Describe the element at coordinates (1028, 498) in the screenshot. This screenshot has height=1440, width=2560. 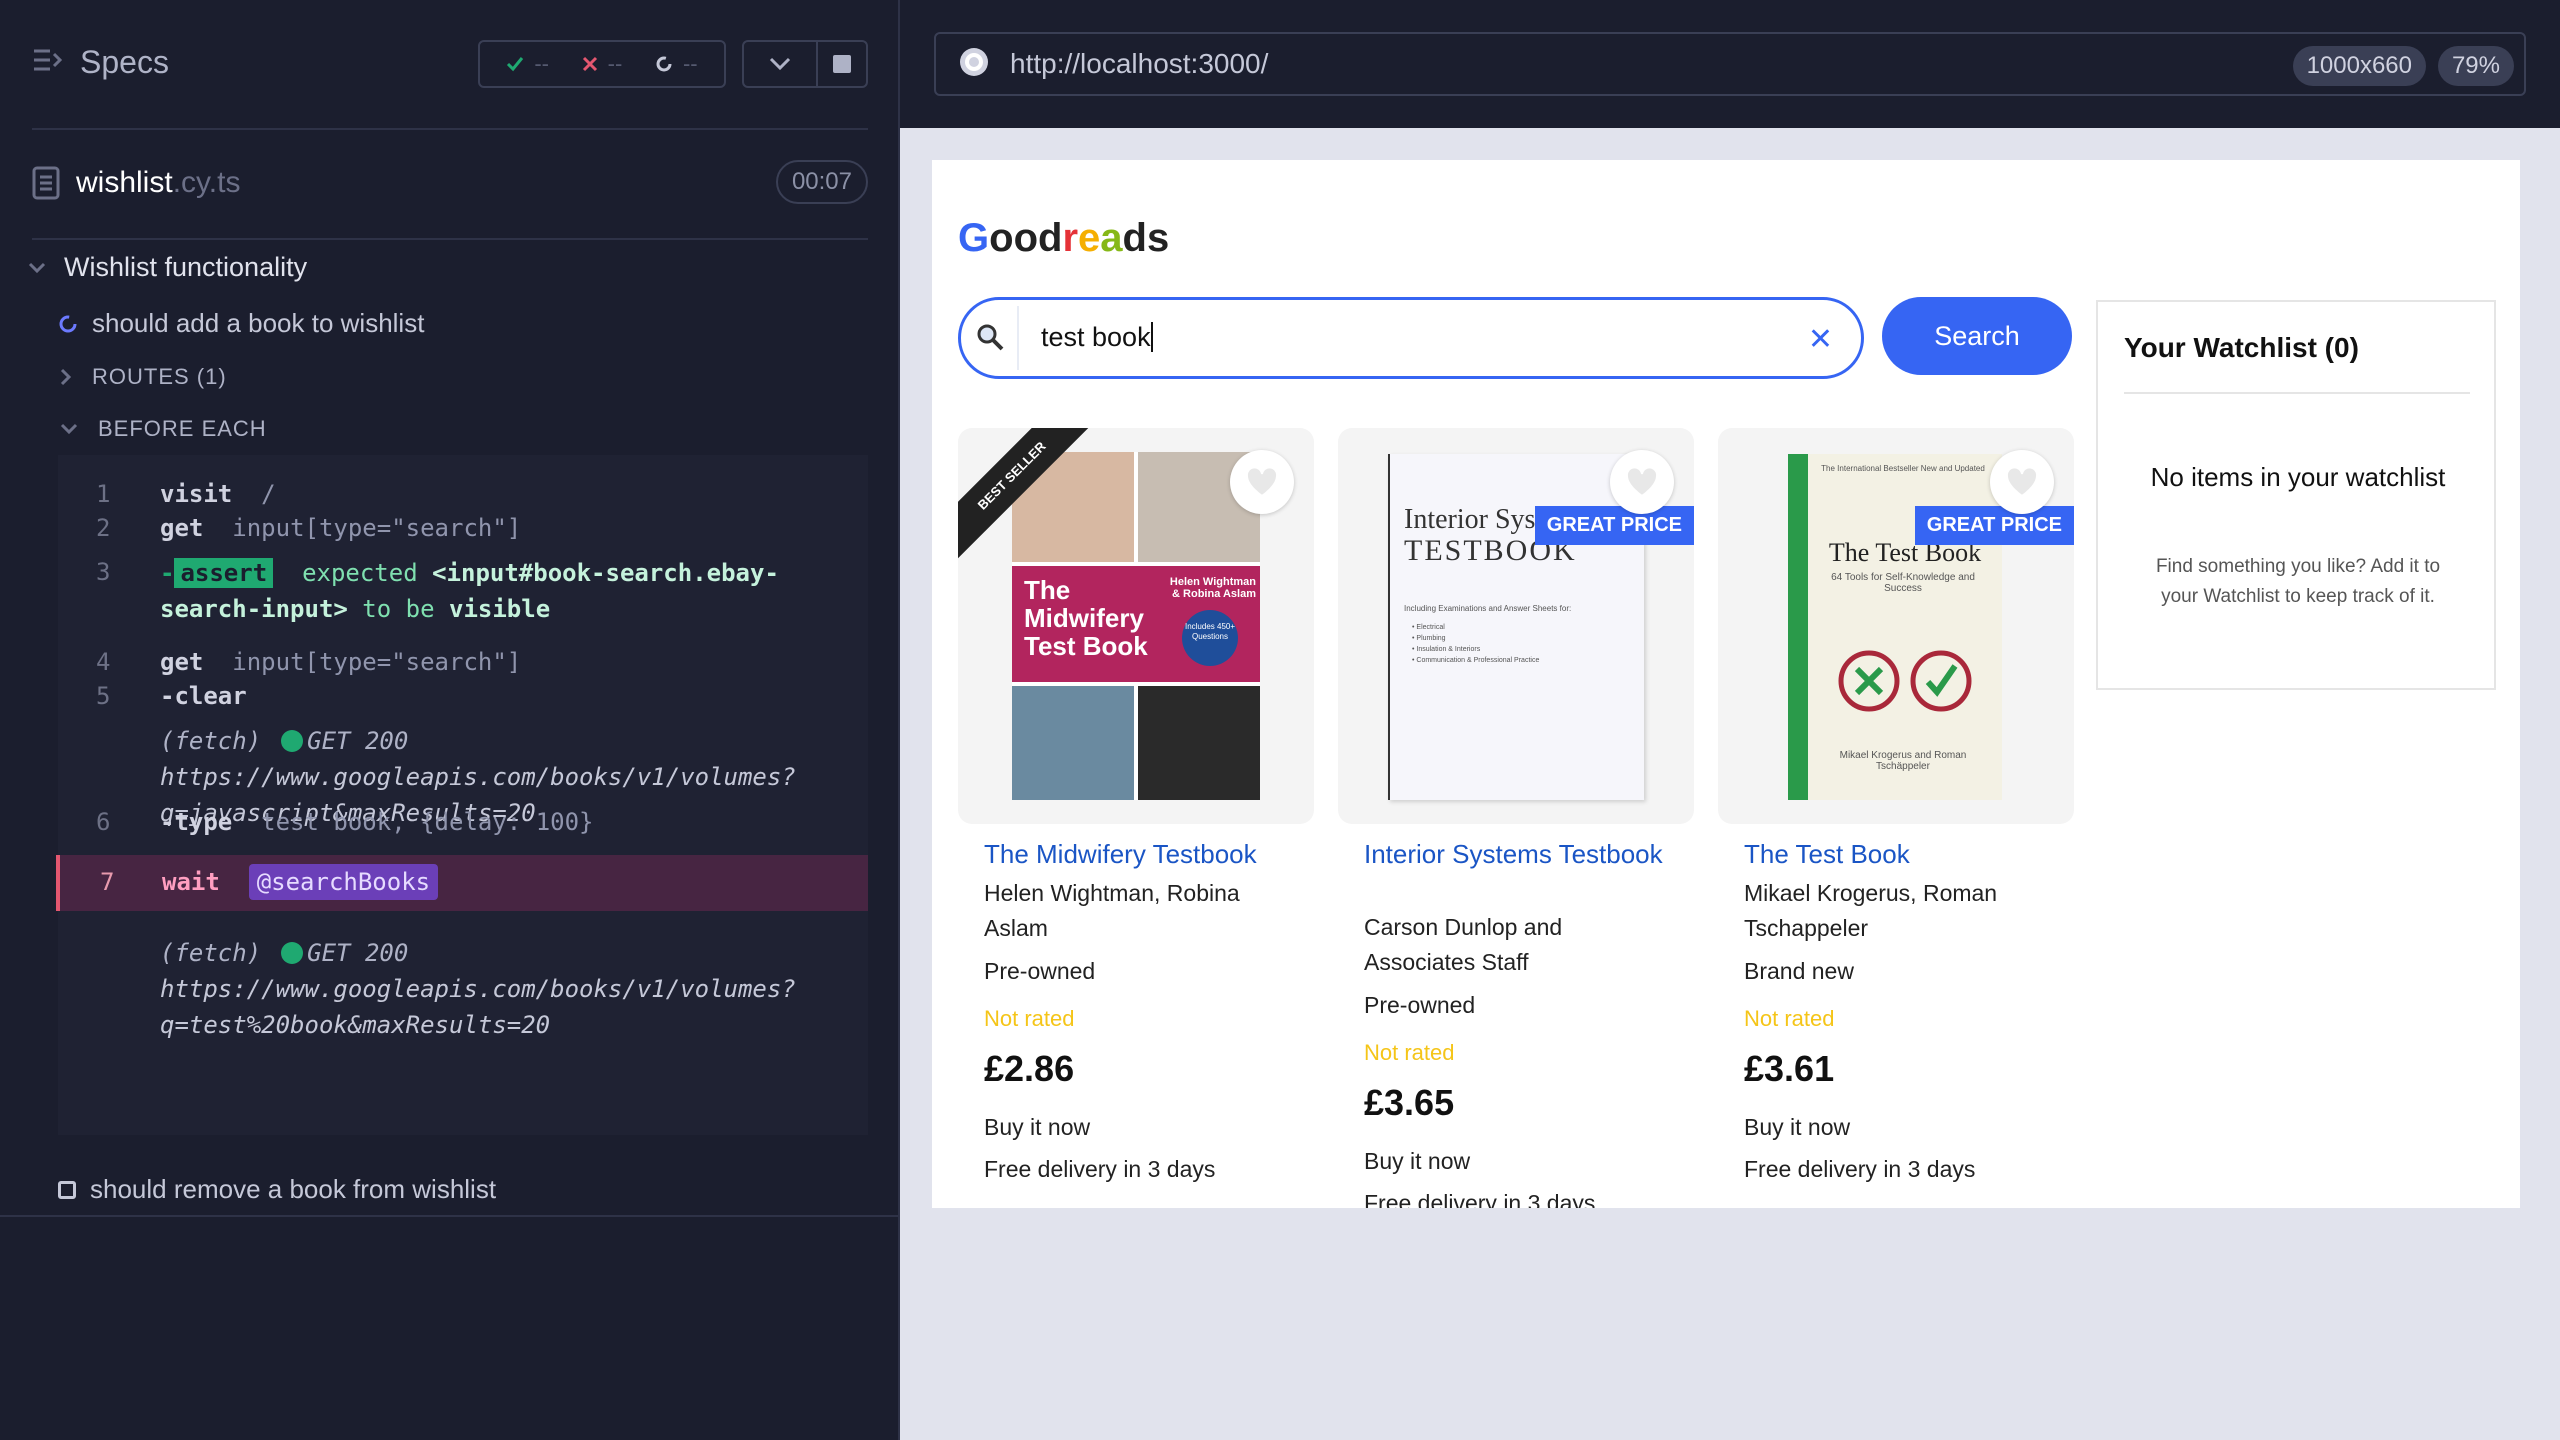
I see `best-seller-ribbon: BEST SELLER` at that location.